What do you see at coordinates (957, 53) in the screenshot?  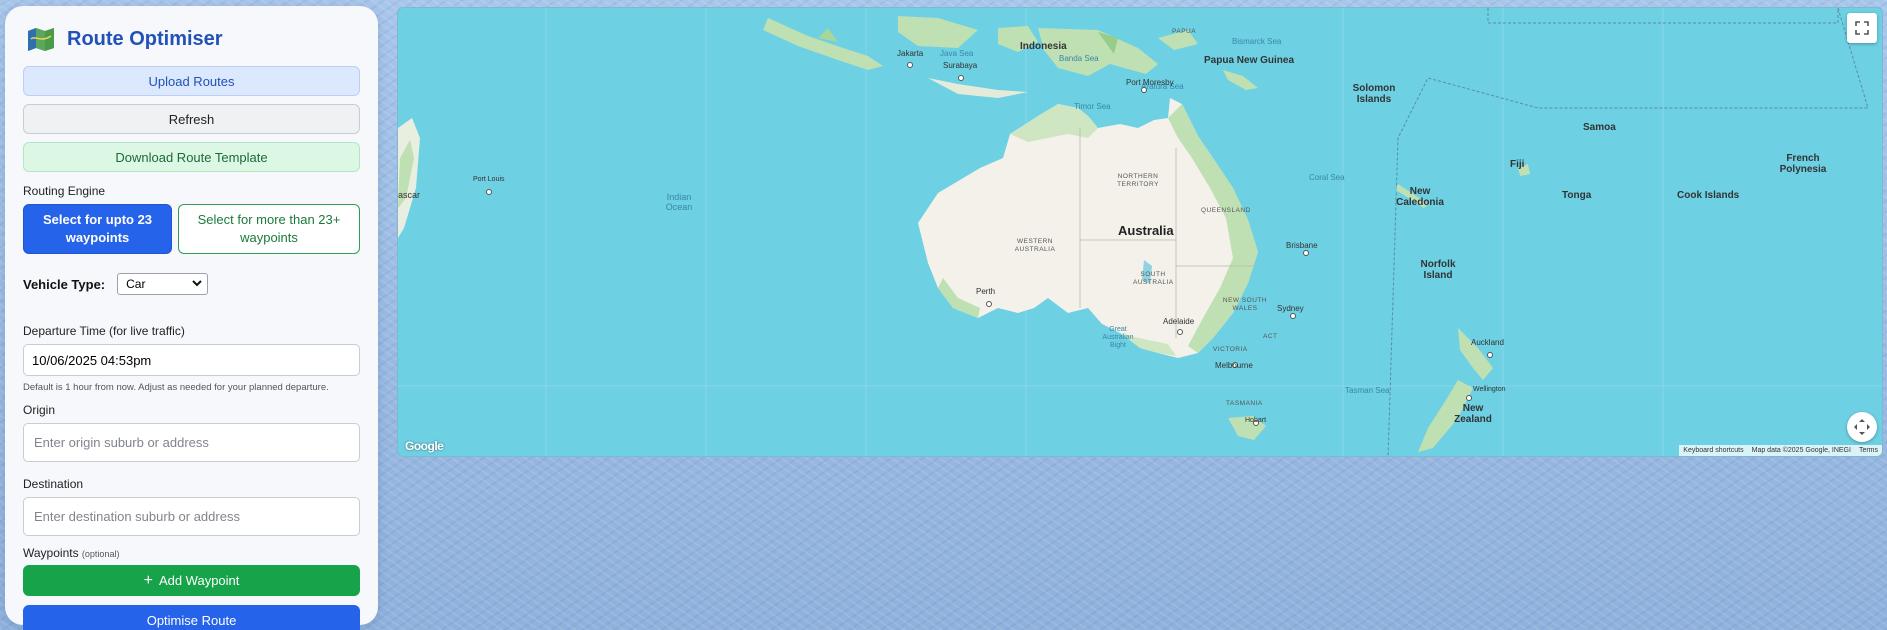 I see `map-label-java-sea: Java Sea` at bounding box center [957, 53].